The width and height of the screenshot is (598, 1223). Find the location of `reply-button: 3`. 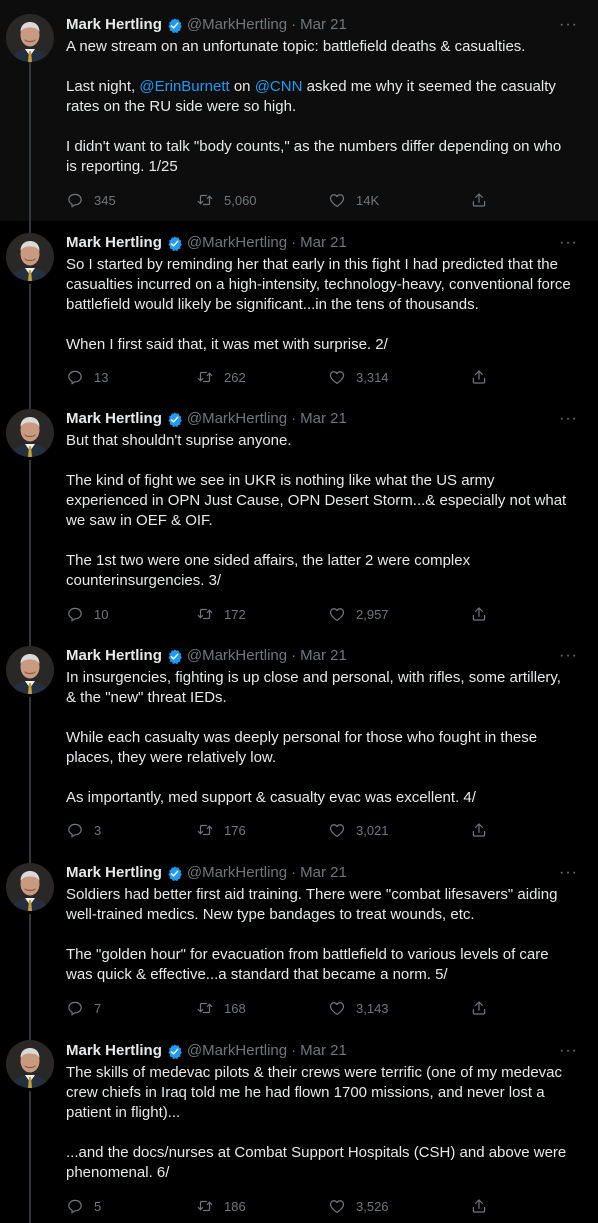

reply-button: 3 is located at coordinates (83, 830).